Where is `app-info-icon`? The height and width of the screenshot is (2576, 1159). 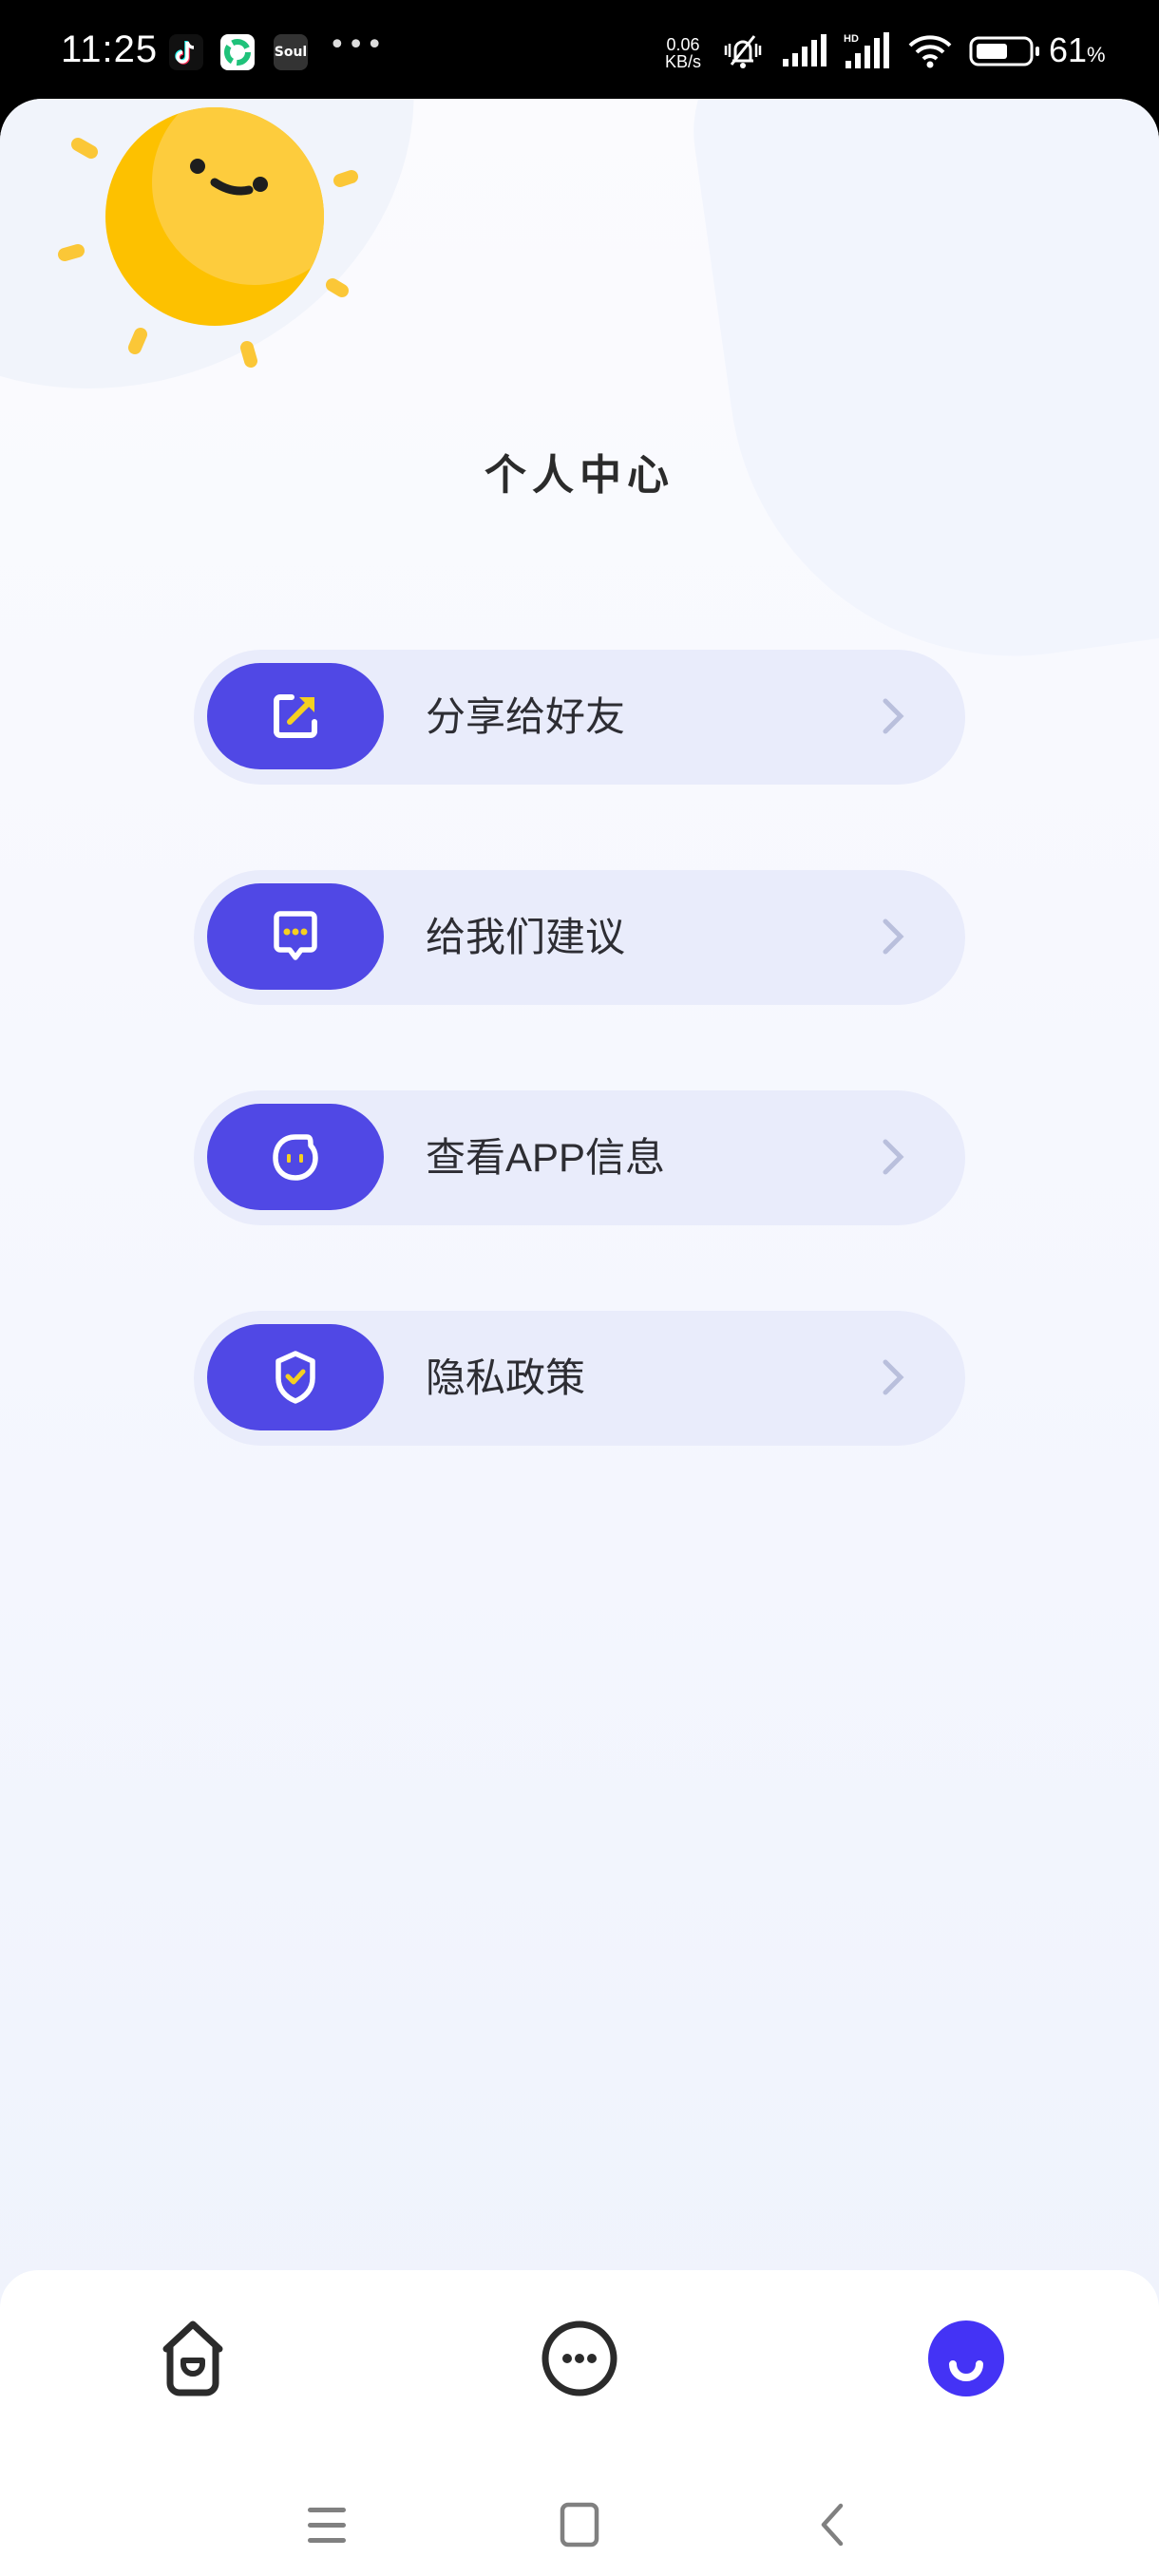 app-info-icon is located at coordinates (295, 1157).